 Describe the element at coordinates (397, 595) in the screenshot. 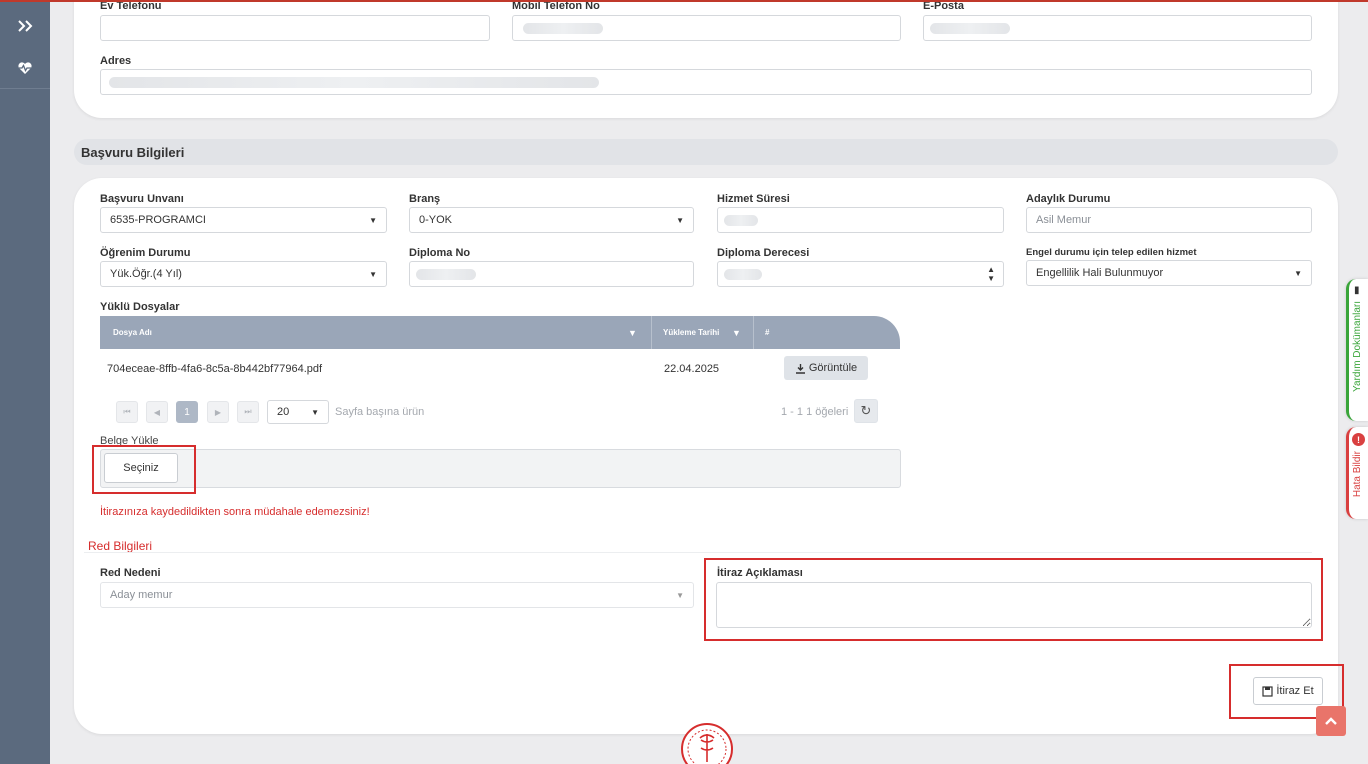

I see `rejection-reason-select: Aday memur ▼` at that location.